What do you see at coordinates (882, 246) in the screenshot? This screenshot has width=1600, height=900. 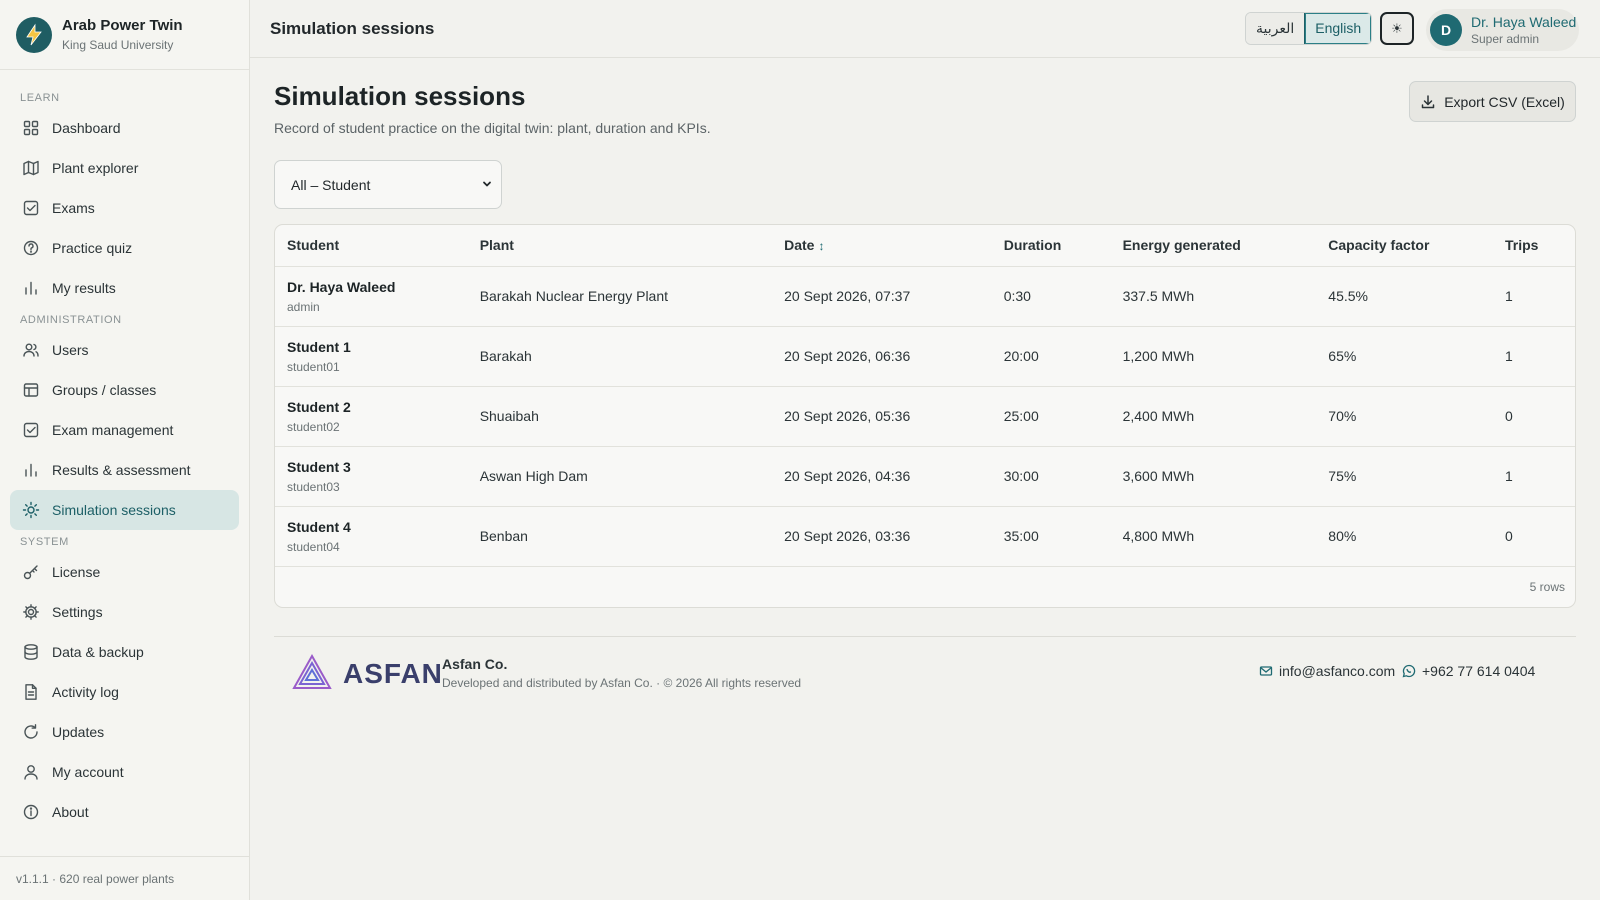 I see `column-header-date: Date ↕` at bounding box center [882, 246].